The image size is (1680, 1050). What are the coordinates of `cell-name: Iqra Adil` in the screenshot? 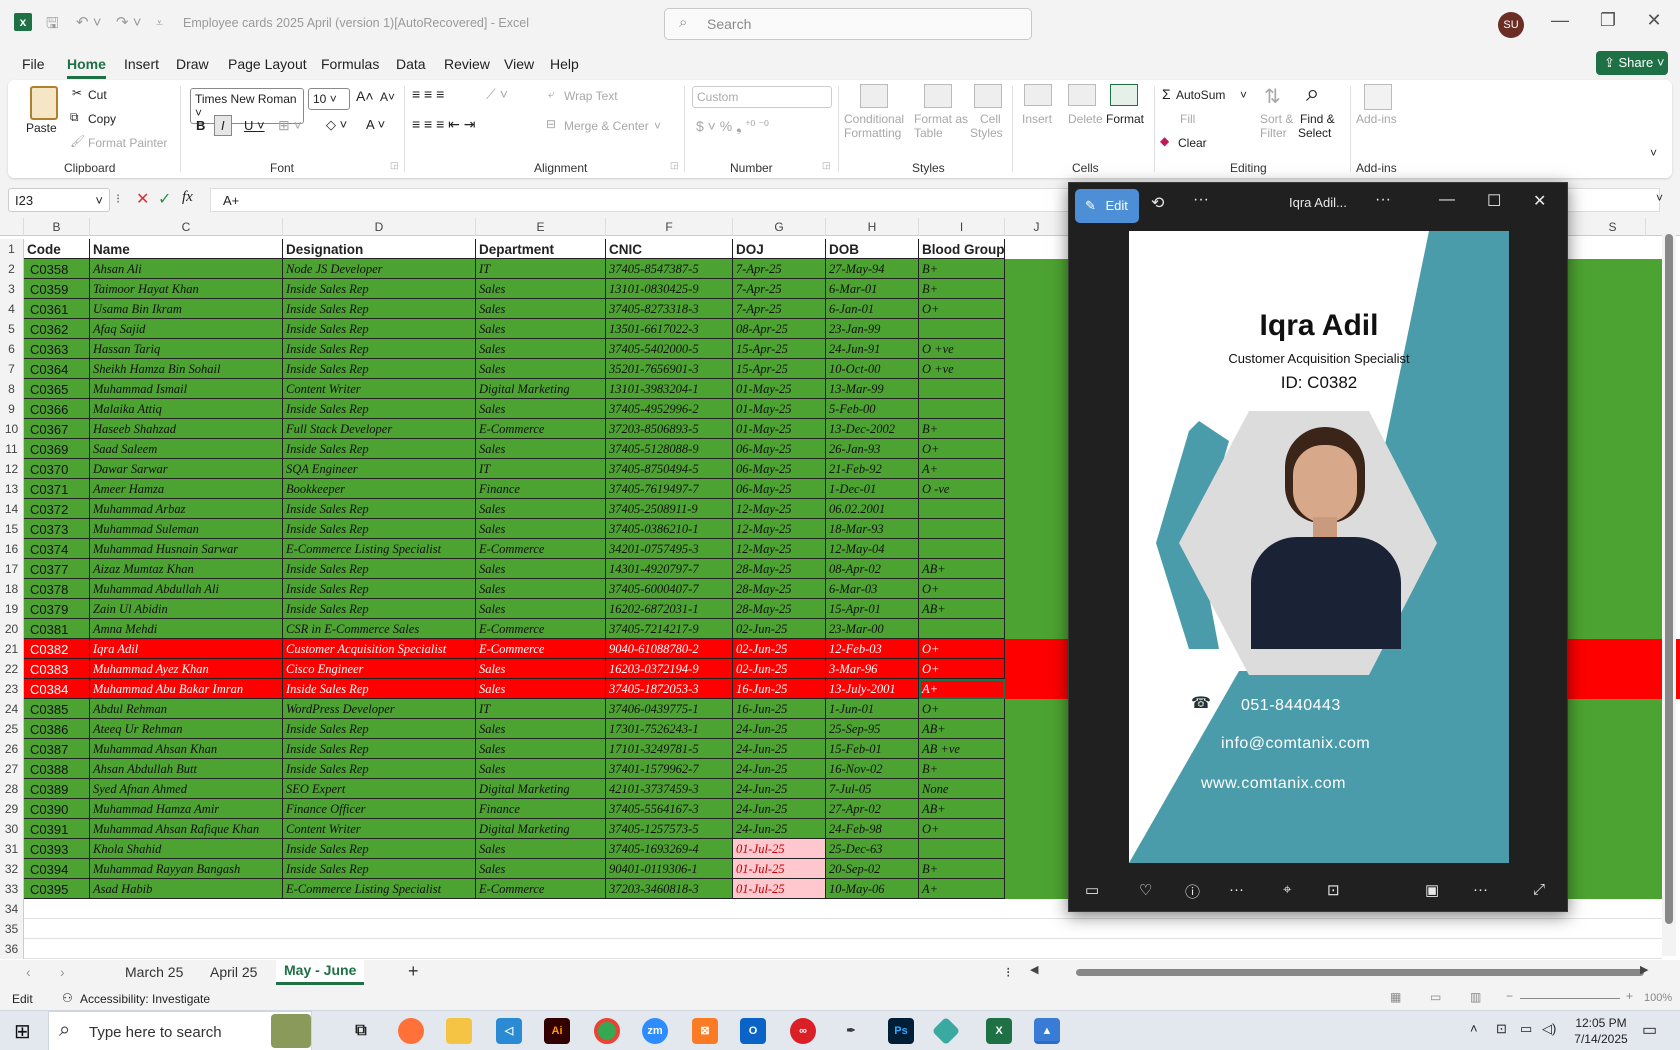 It's located at (186, 649).